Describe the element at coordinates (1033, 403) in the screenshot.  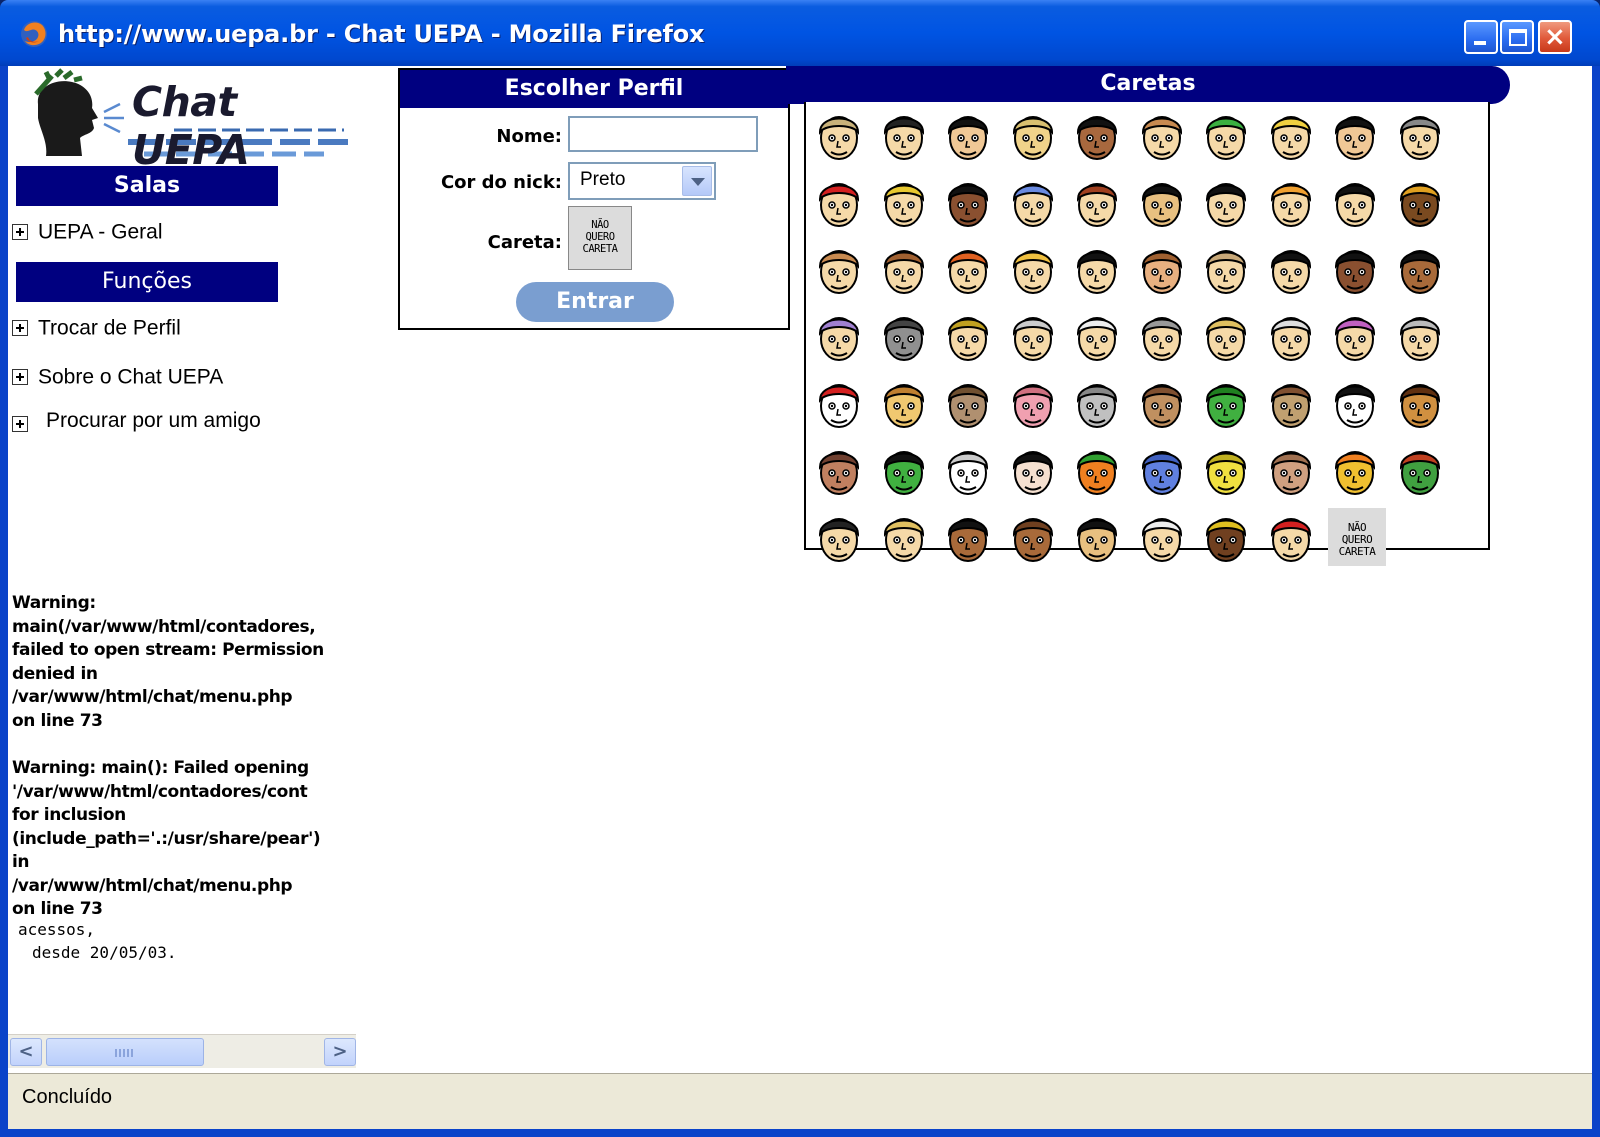
I see `pig-icon` at that location.